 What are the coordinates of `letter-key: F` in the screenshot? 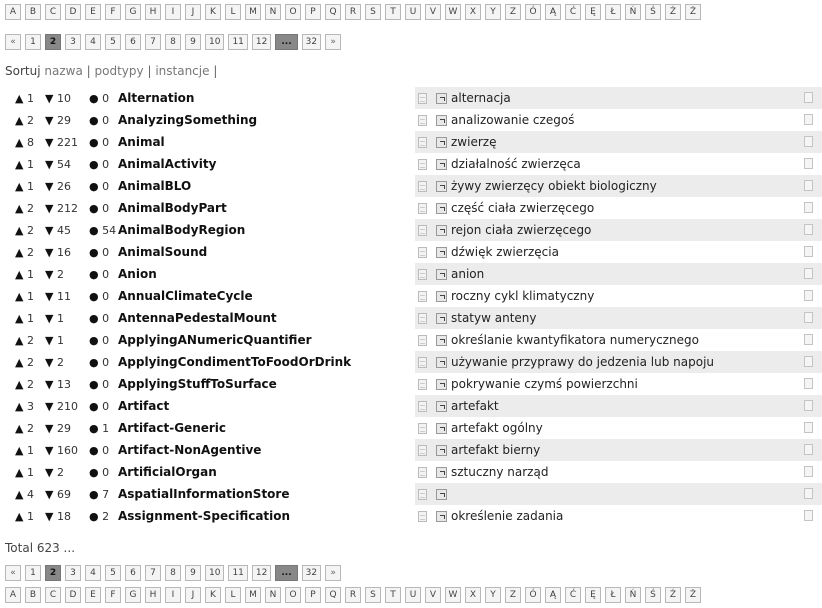 It's located at (113, 12).